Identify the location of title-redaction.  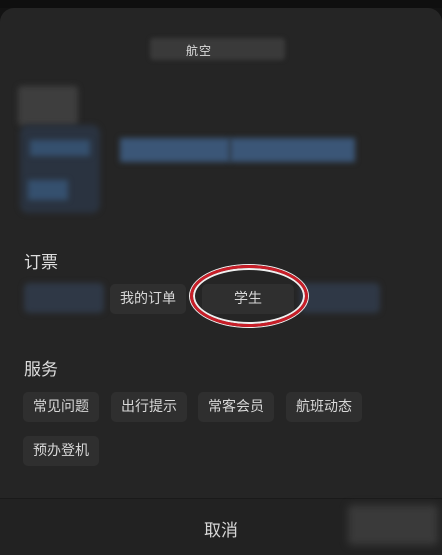
(217, 49).